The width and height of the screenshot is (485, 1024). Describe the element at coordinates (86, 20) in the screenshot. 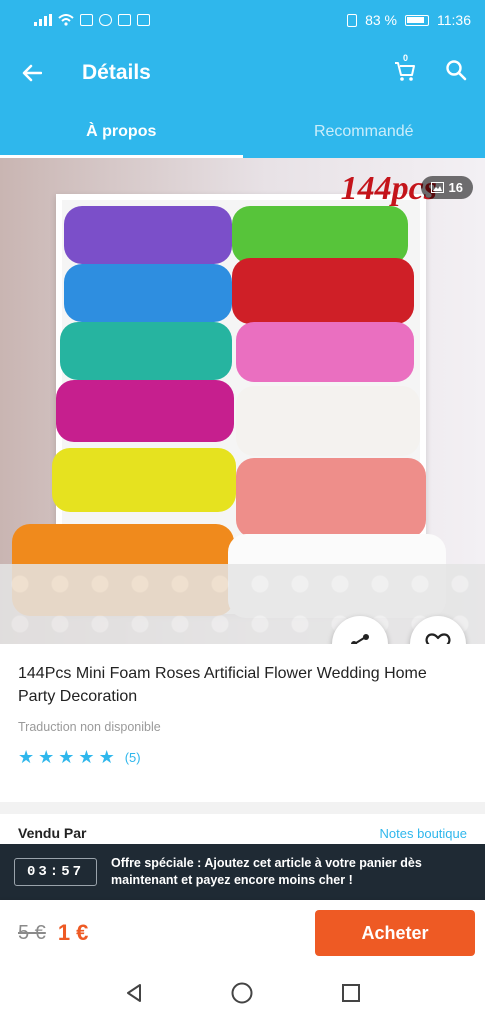

I see `notification-icon` at that location.